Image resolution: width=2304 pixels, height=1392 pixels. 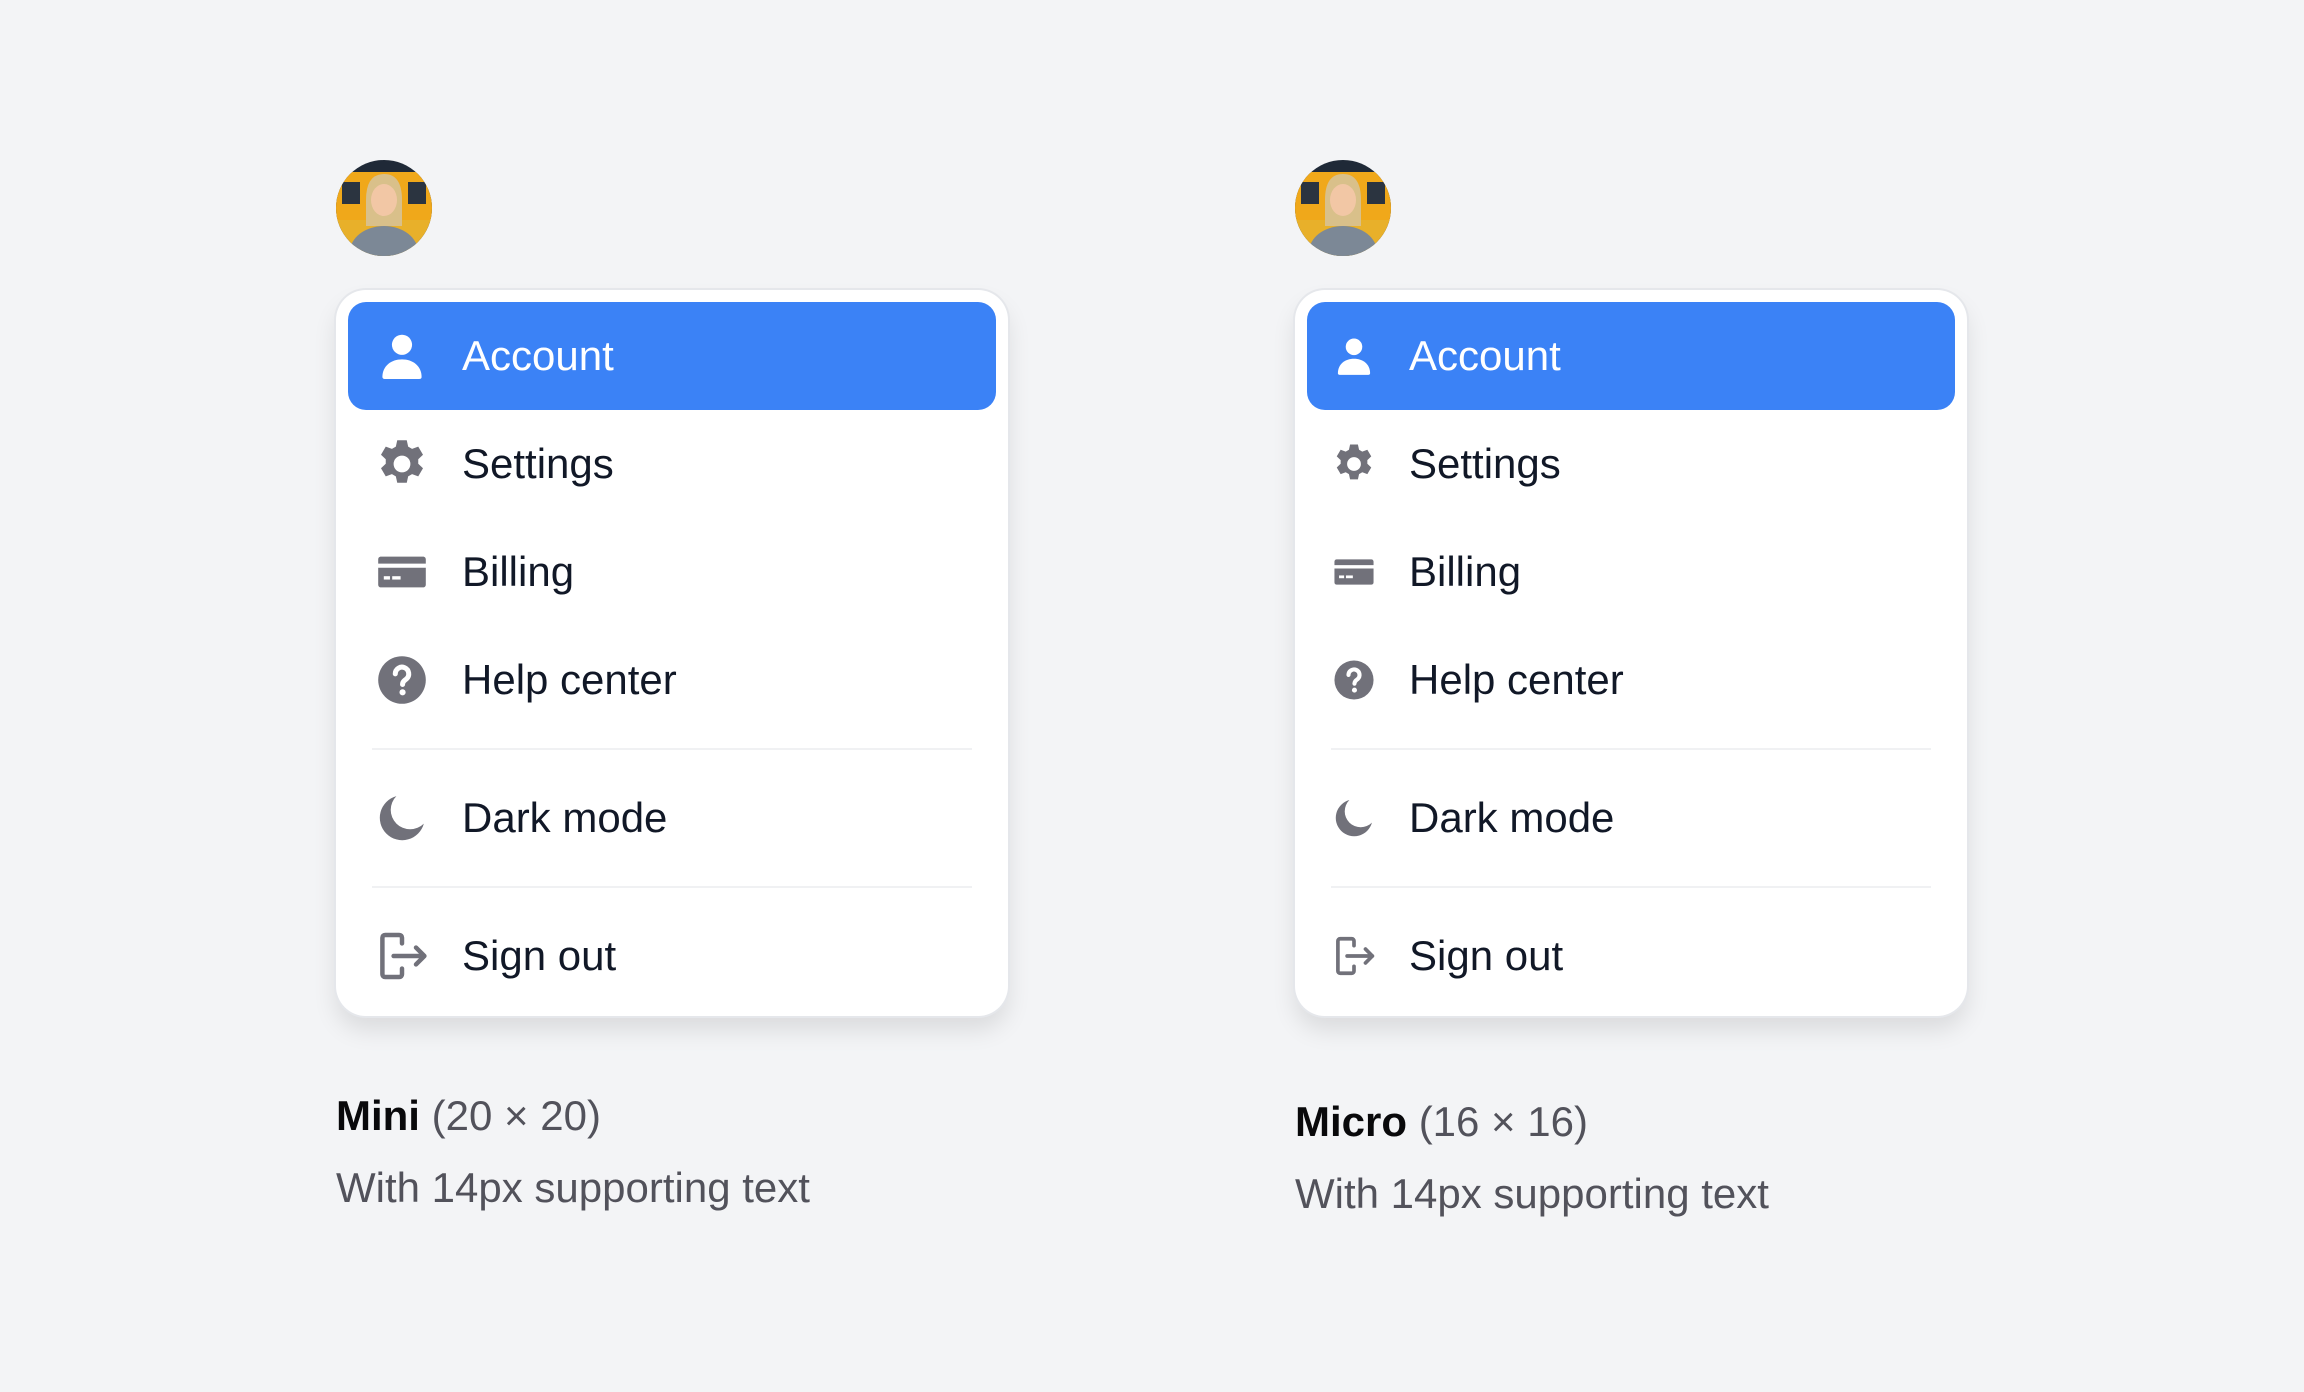 I want to click on variant-title: Mini (20 × 20), so click(x=468, y=1116).